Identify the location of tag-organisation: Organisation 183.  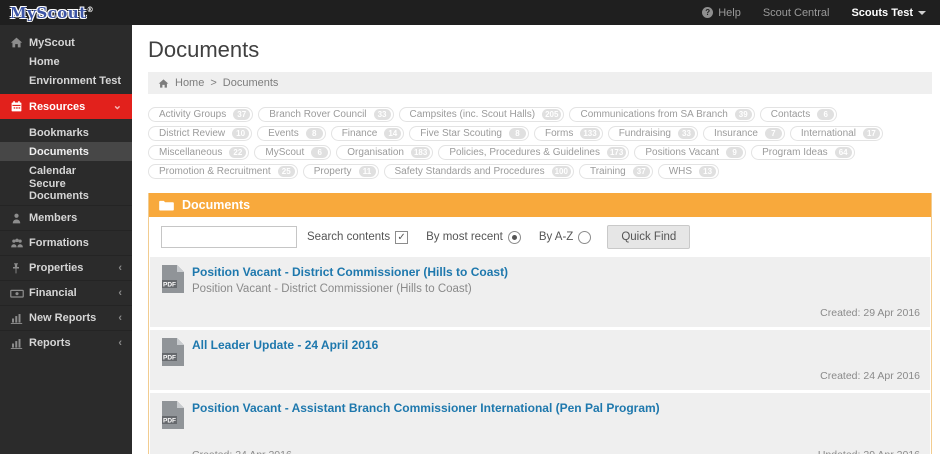
(385, 152).